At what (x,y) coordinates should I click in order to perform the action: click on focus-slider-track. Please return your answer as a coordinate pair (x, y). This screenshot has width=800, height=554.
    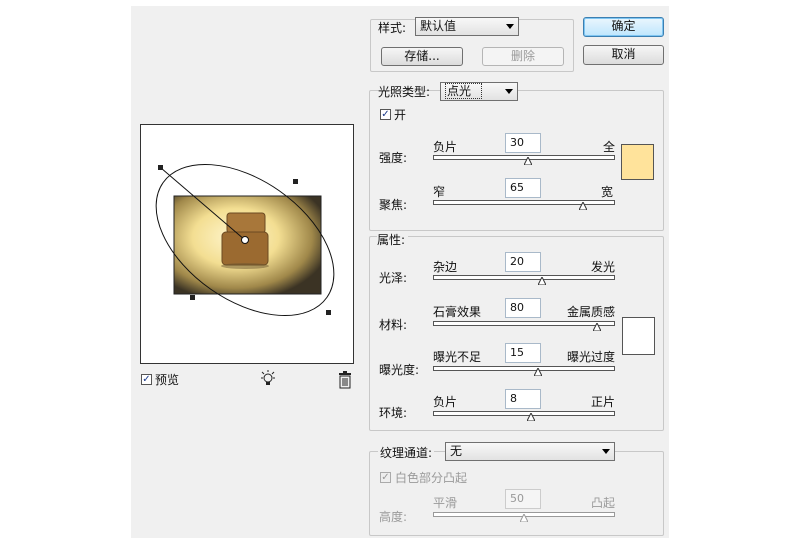
    Looking at the image, I should click on (524, 202).